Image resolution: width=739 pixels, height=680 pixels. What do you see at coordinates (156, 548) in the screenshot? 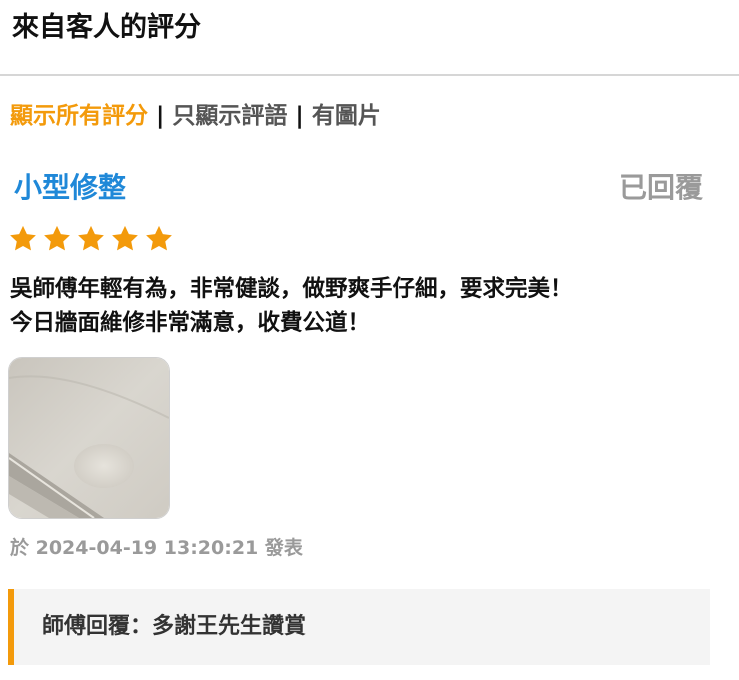
I see `review-timestamp: 於 2024-04-19 13:20:21 發表` at bounding box center [156, 548].